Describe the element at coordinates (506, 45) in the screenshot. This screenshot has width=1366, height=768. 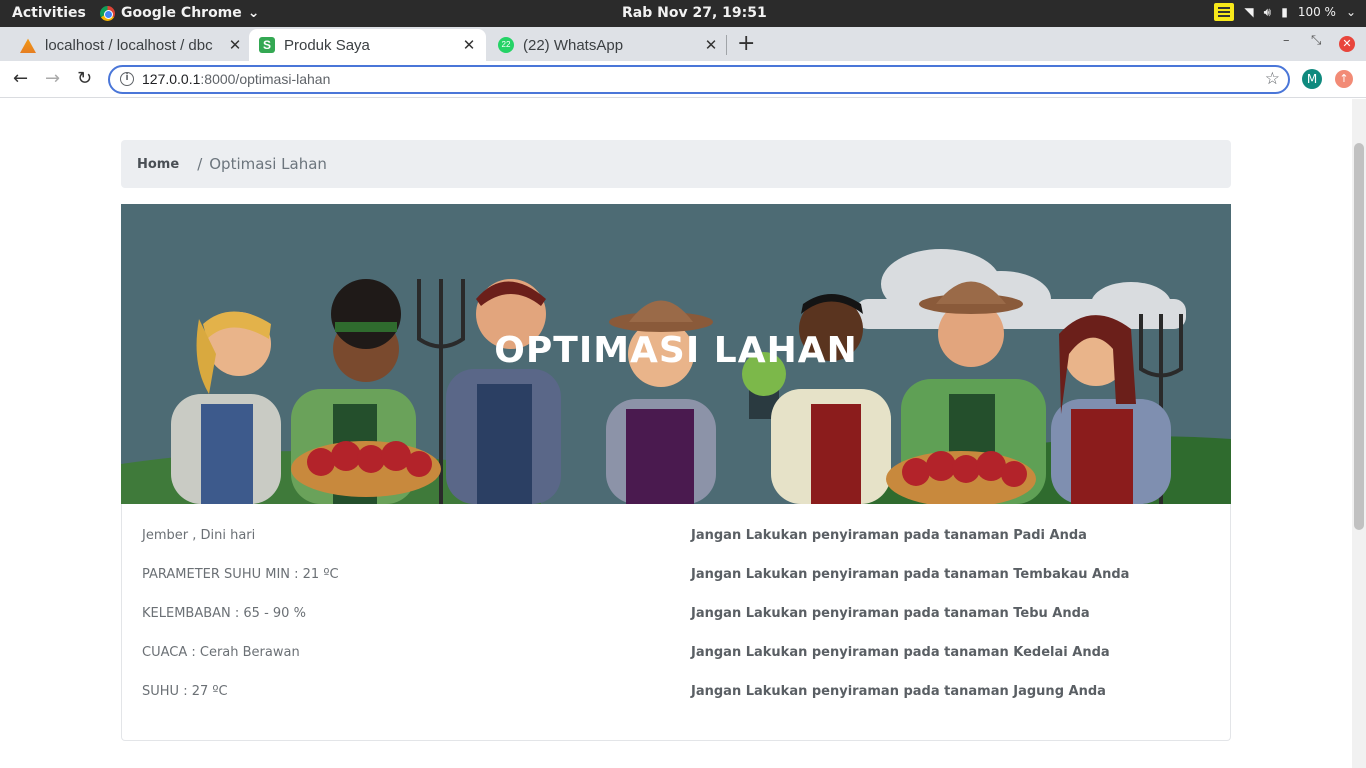
I see `whatsapp-icon: 22` at that location.